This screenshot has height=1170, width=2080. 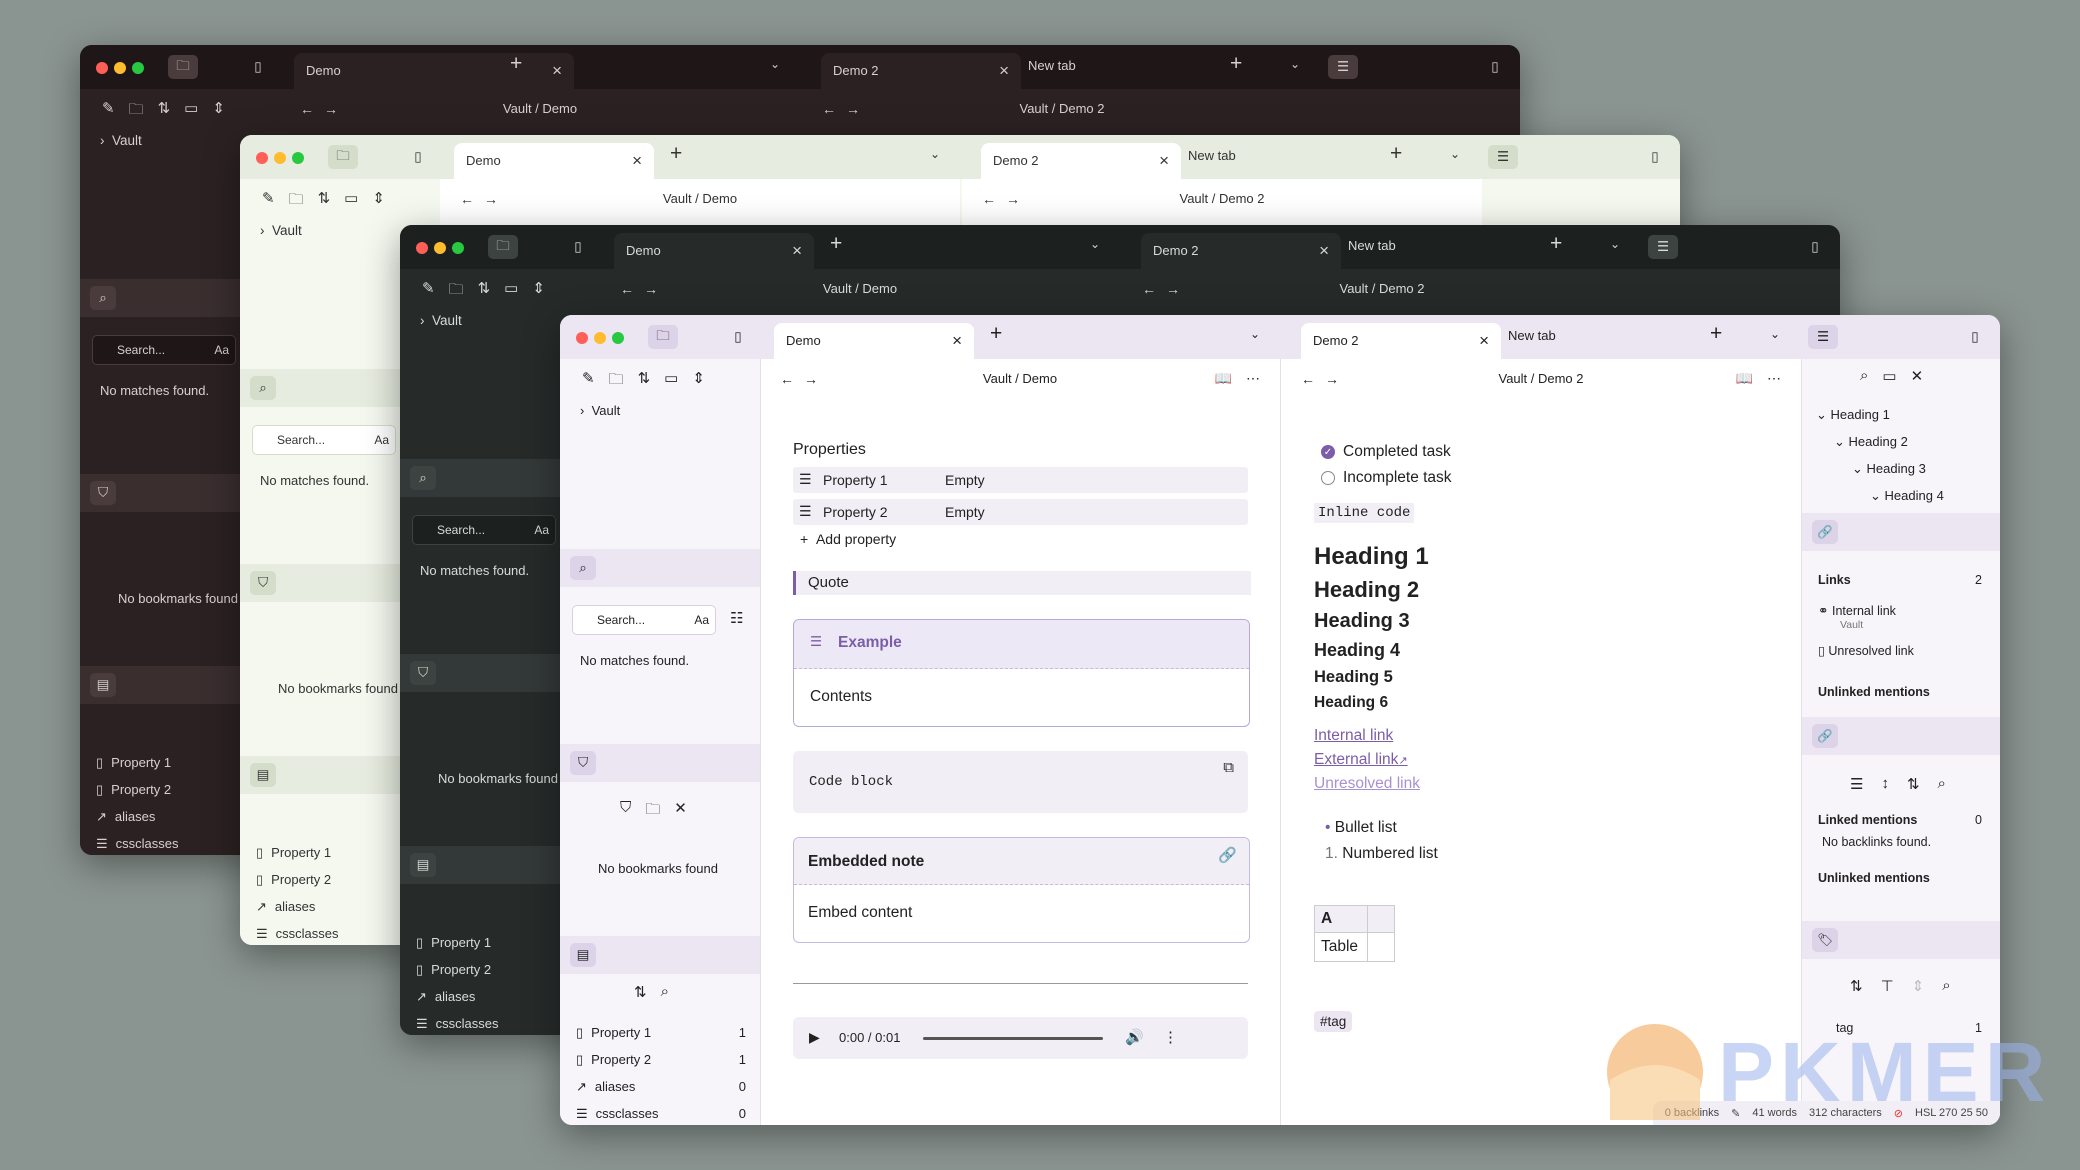 What do you see at coordinates (1386, 452) in the screenshot?
I see `task-completed: ✓ Completed task` at bounding box center [1386, 452].